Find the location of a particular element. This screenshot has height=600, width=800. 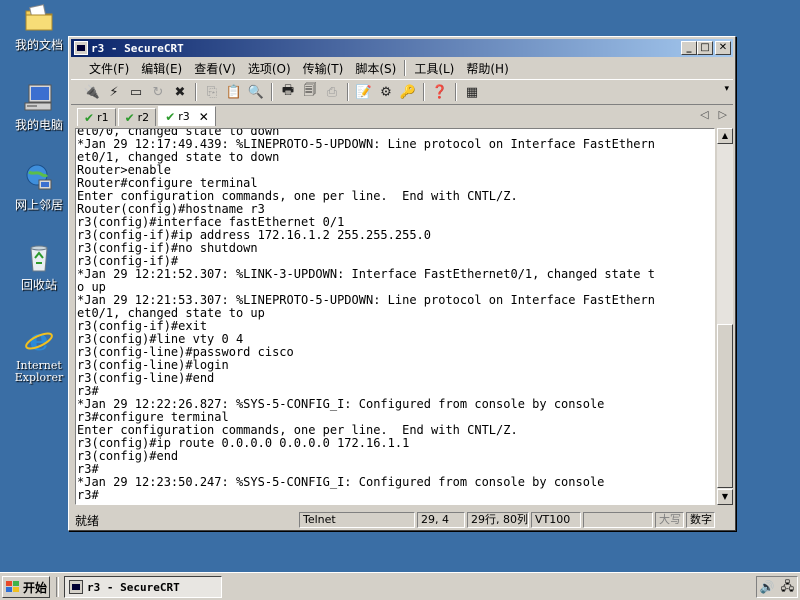

menu-options: 选项(O) is located at coordinates (269, 68).